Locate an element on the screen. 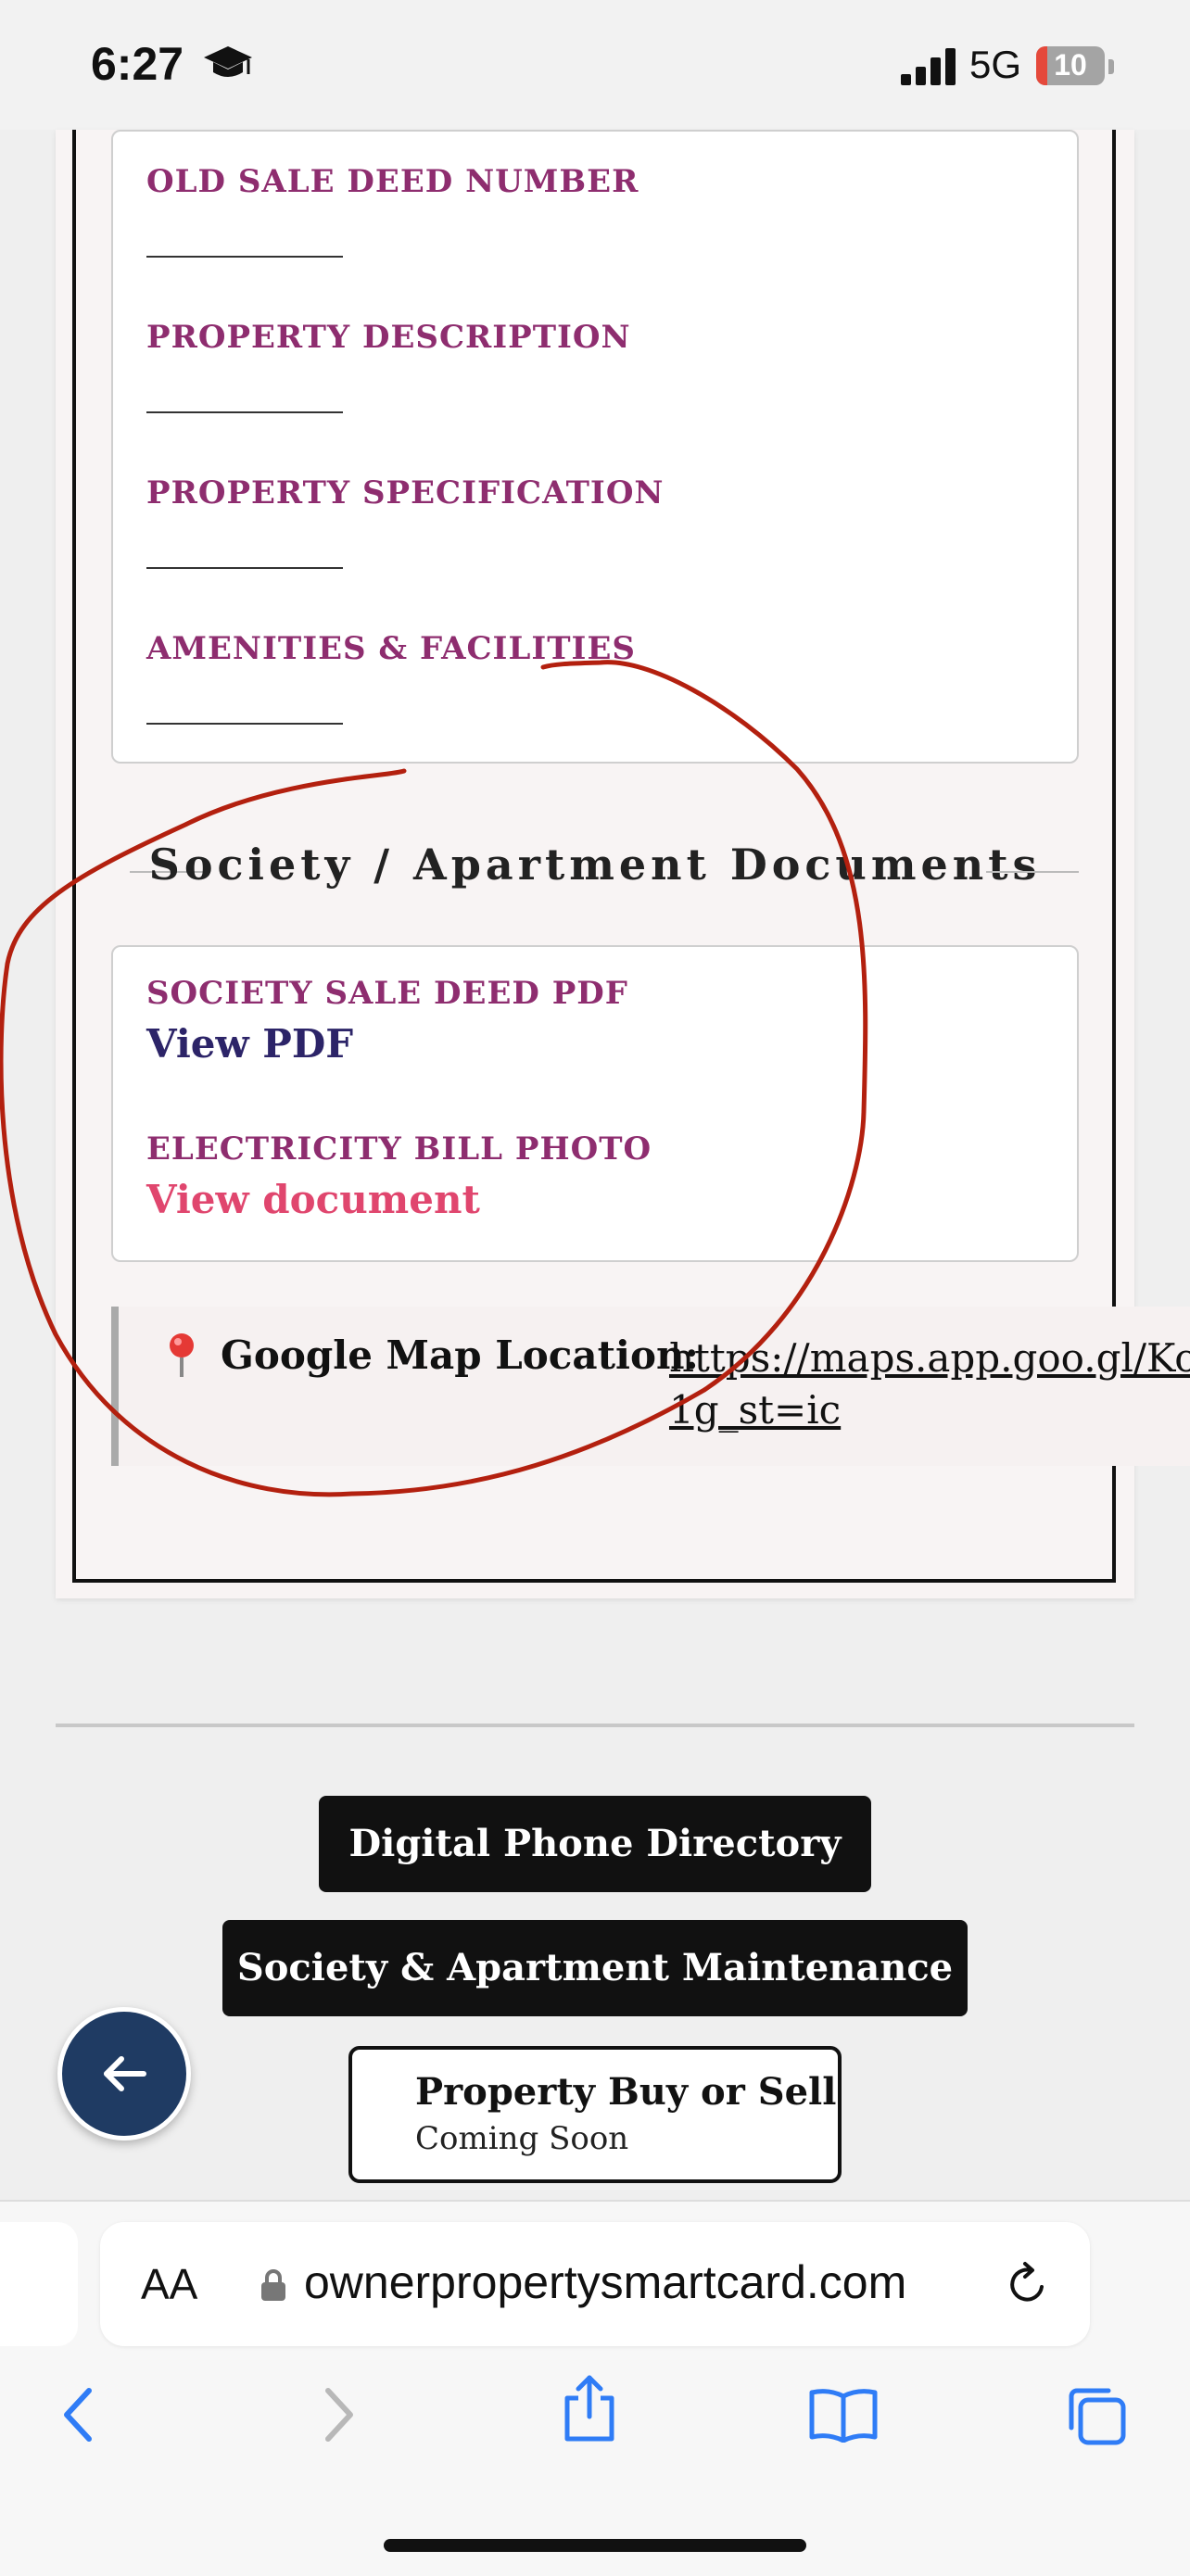 Image resolution: width=1190 pixels, height=2576 pixels. tabs-icon is located at coordinates (1096, 2415).